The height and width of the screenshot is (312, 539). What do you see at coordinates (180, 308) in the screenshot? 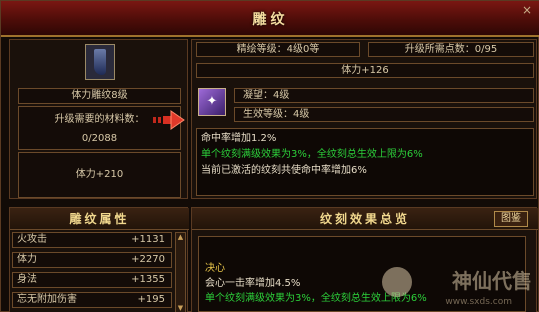
I see `scroll-down-icon: ▼` at bounding box center [180, 308].